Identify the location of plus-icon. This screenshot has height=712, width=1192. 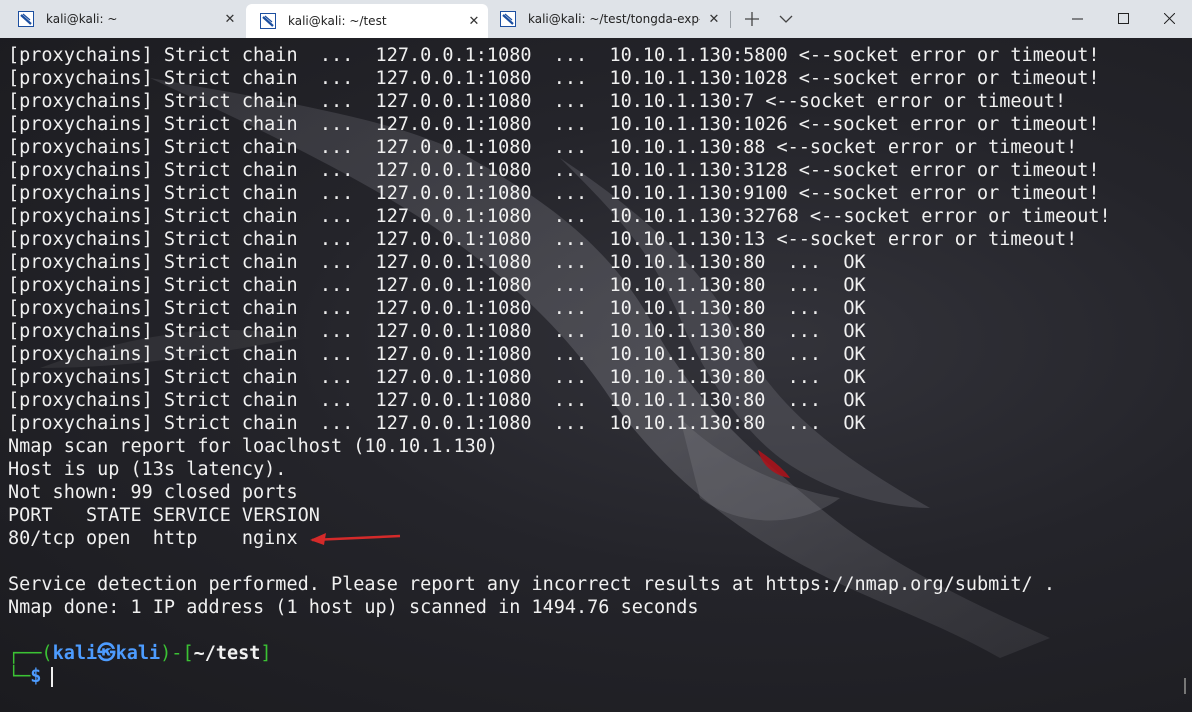
(752, 19).